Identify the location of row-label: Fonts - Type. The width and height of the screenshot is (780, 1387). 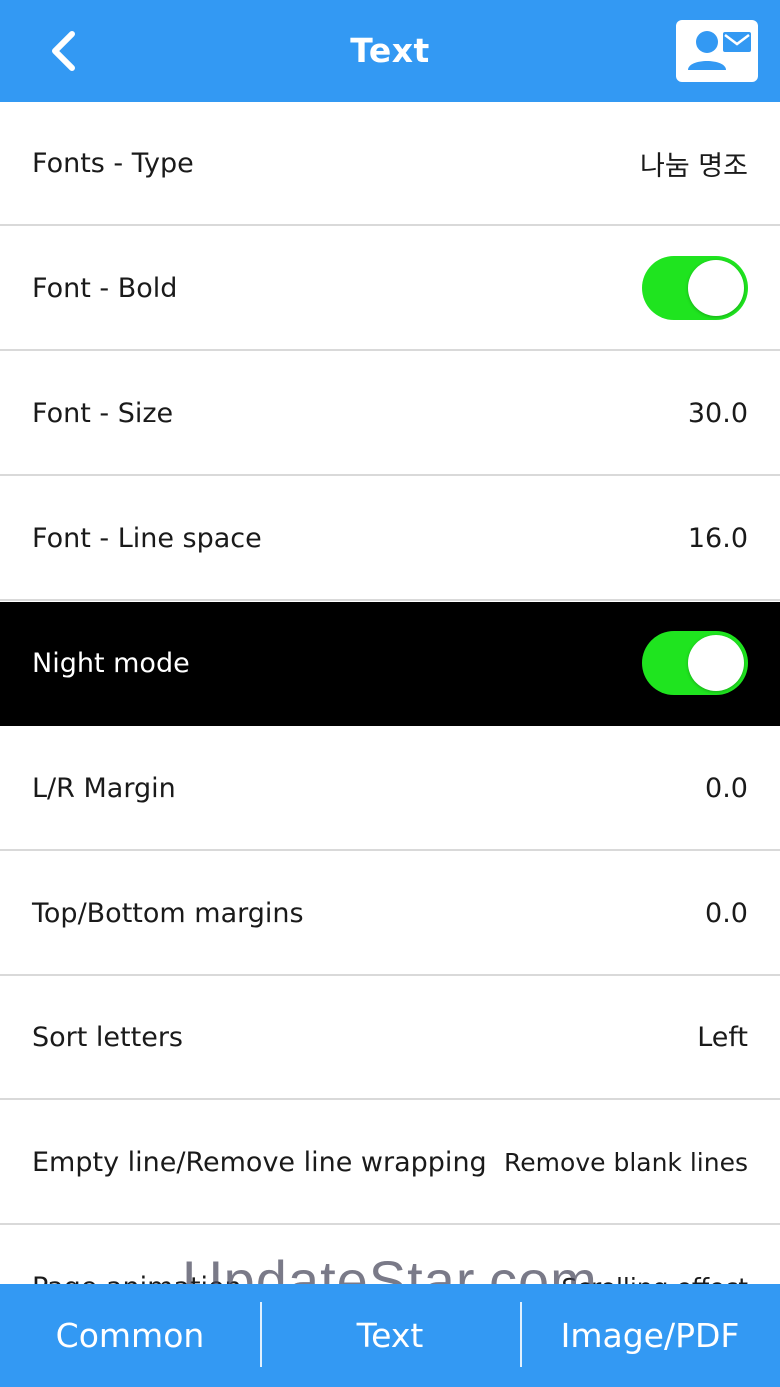
(113, 163).